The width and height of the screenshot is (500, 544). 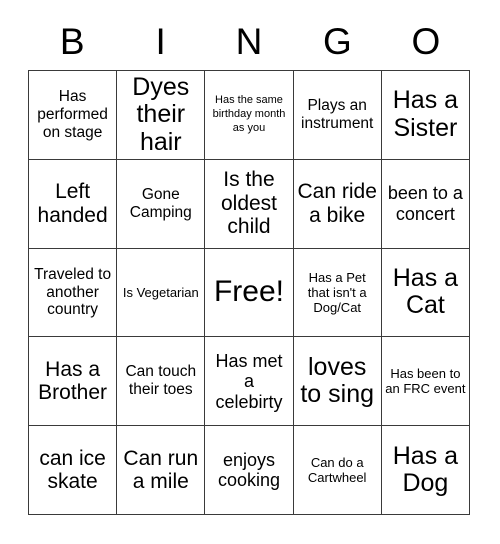 I want to click on bingo-cell-i5: Can run a mile, so click(x=161, y=470).